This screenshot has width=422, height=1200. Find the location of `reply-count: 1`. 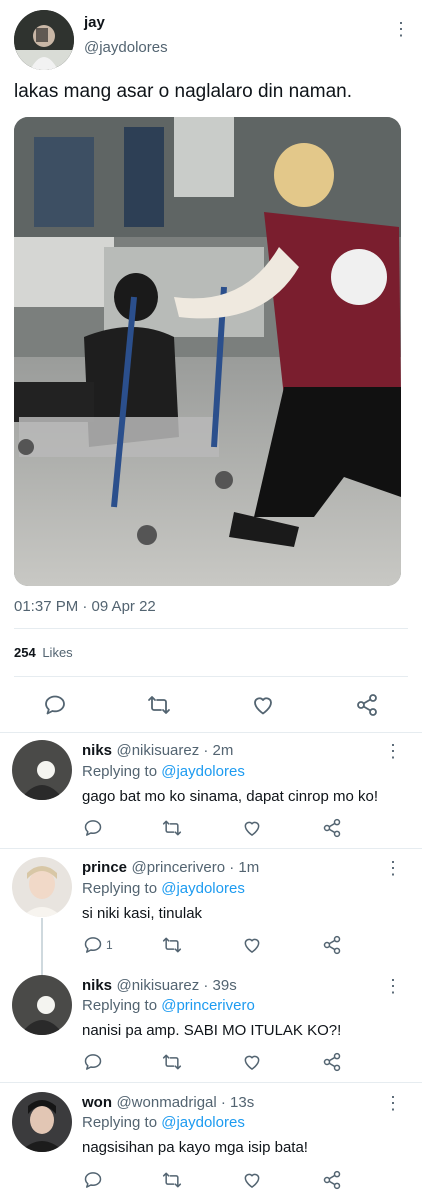

reply-count: 1 is located at coordinates (109, 945).